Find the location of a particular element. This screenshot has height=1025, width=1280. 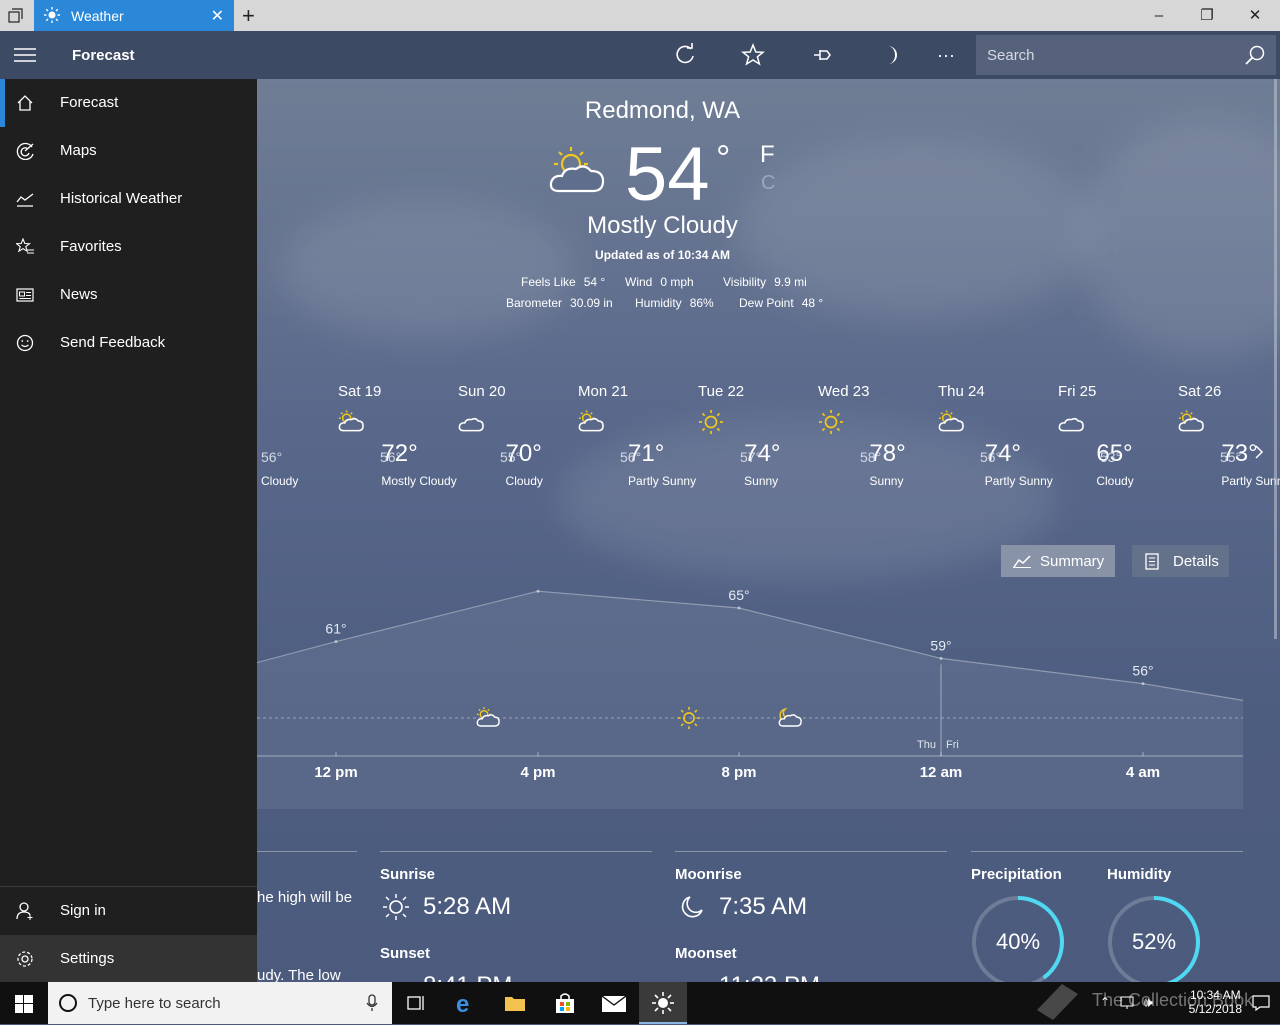

system-clock: 10:34 AM 5/12/2018 is located at coordinates (1215, 1002).